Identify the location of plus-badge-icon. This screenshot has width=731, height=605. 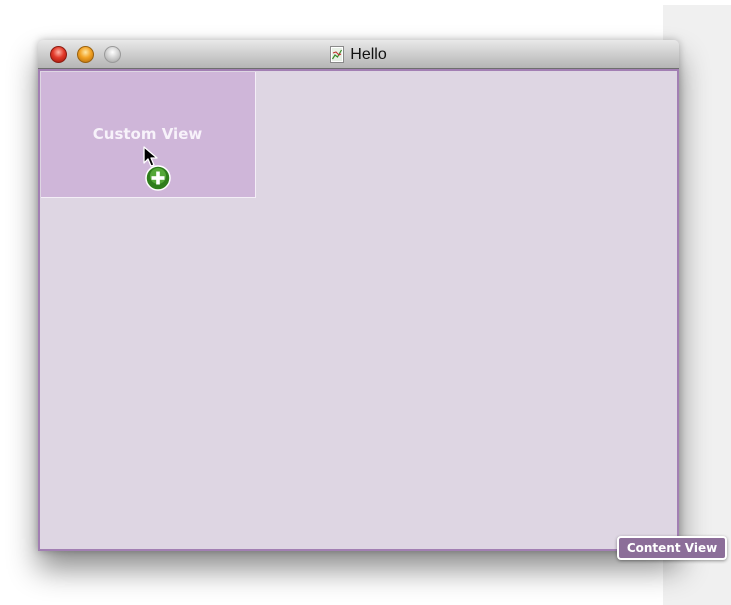
(158, 178).